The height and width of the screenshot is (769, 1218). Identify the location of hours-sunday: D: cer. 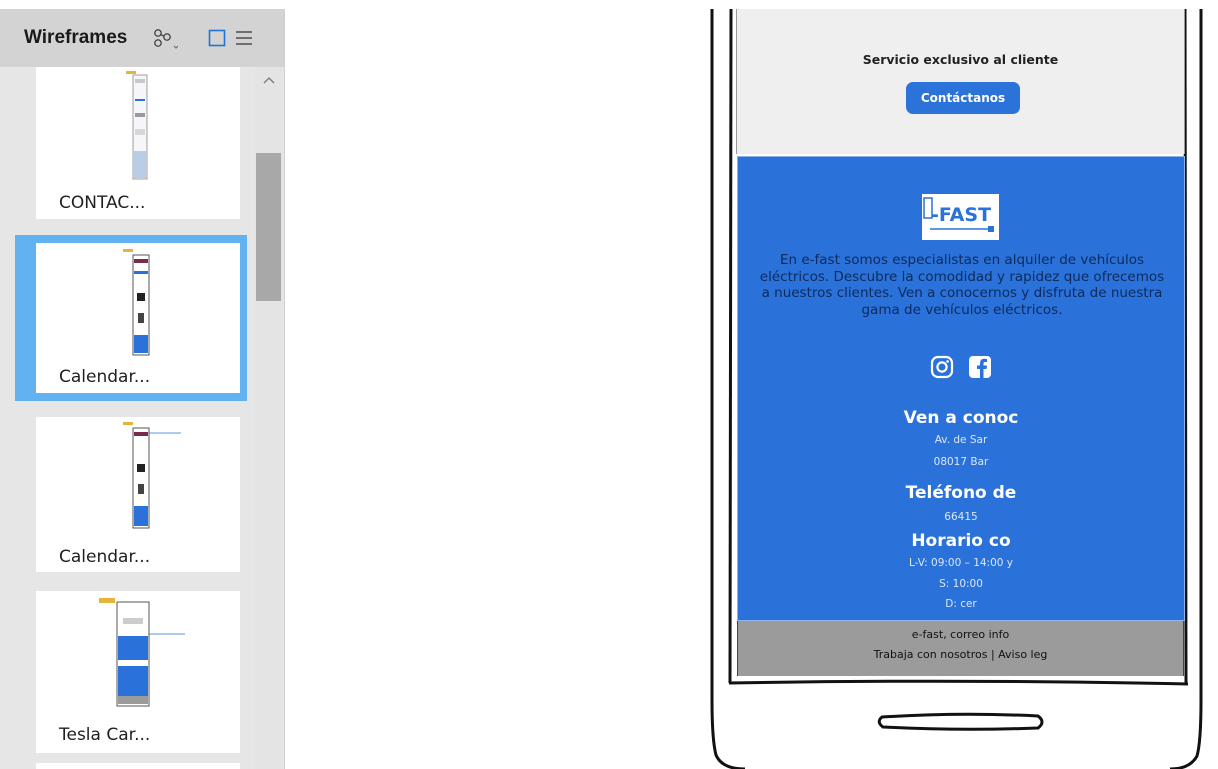
(961, 604).